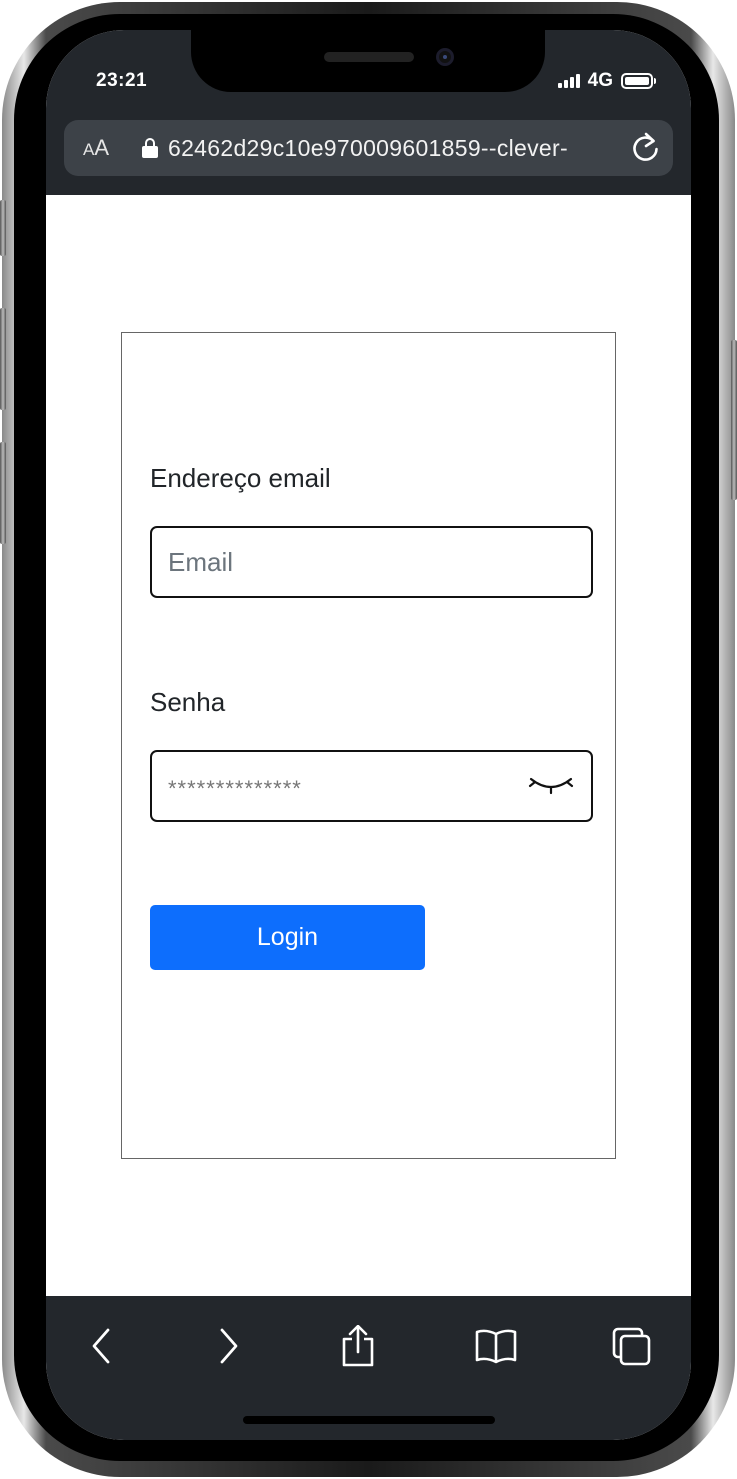  What do you see at coordinates (393, 148) in the screenshot?
I see `url-text: 62462d29c10e970009601859--clever-` at bounding box center [393, 148].